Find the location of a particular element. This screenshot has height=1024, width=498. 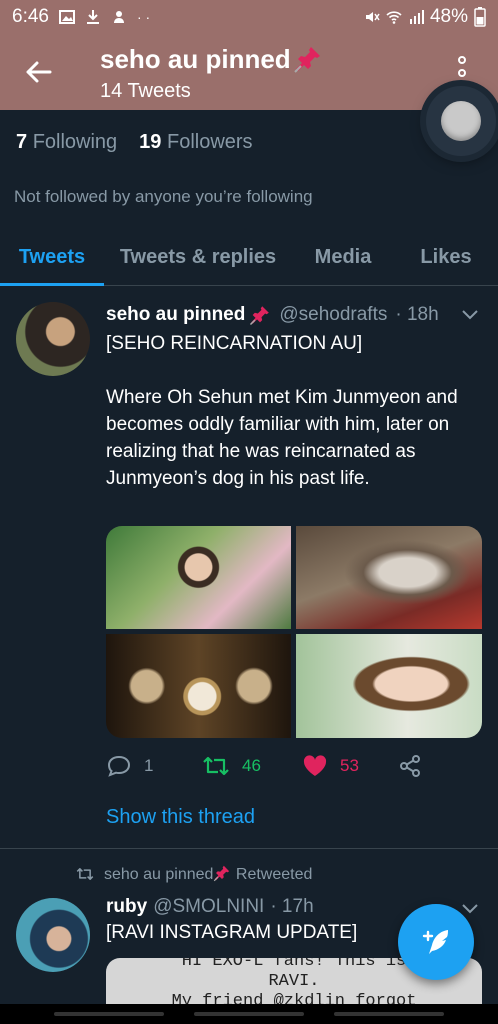

following-label: Following is located at coordinates (75, 142).